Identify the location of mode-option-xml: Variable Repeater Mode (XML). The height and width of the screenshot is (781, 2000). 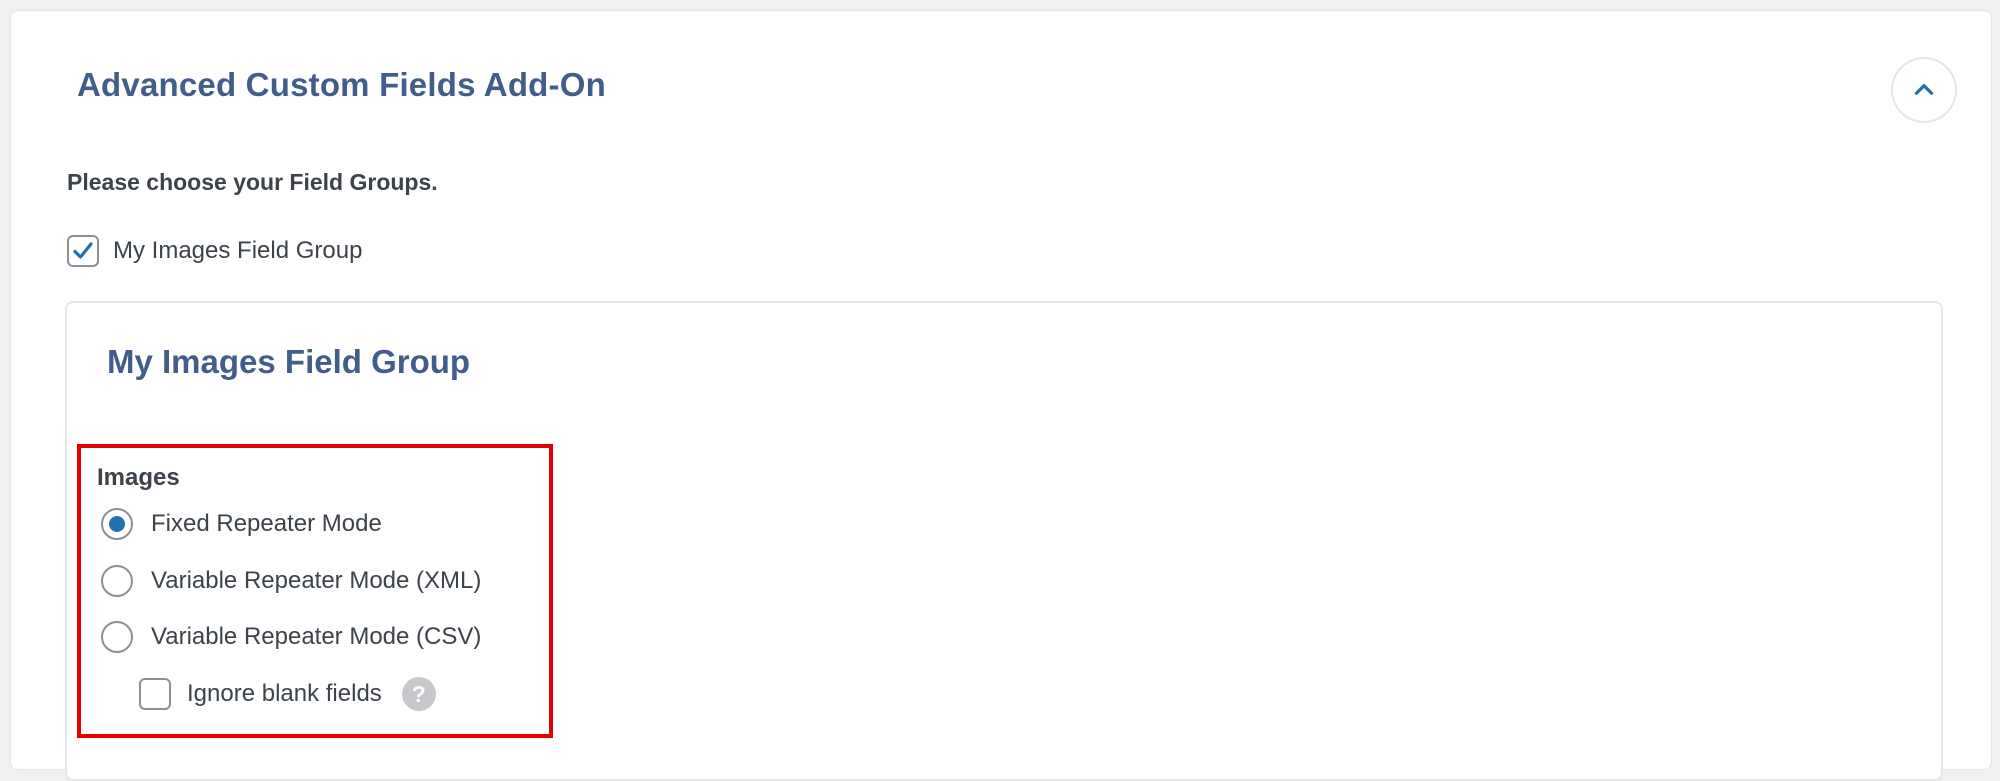
(291, 581).